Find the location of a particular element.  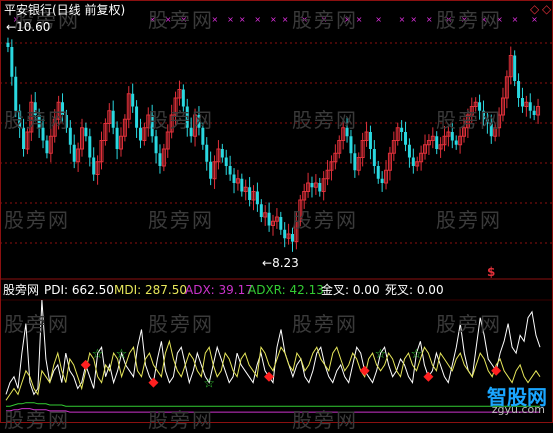

adxr-label: ADXR: 42.13 is located at coordinates (286, 290).